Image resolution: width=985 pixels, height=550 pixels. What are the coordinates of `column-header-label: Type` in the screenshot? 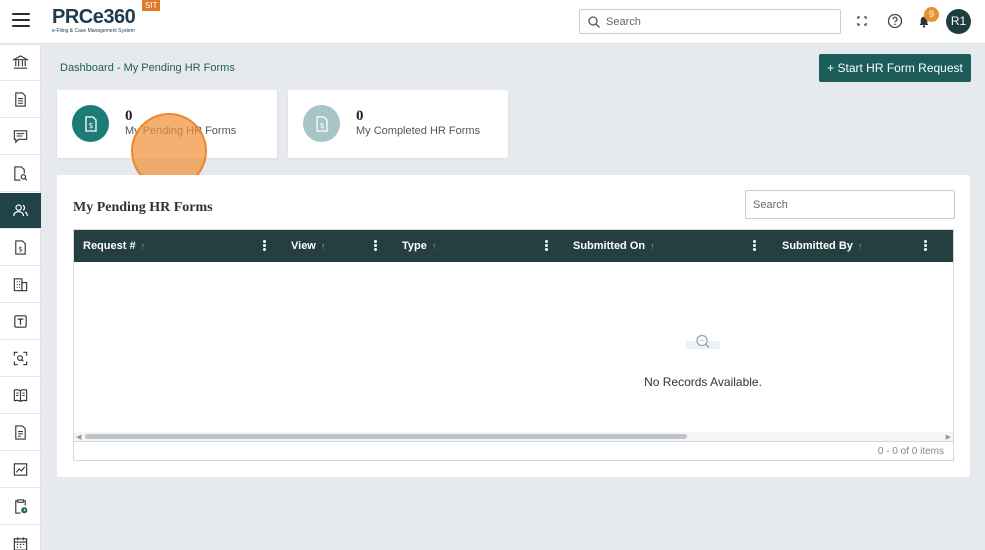 It's located at (414, 246).